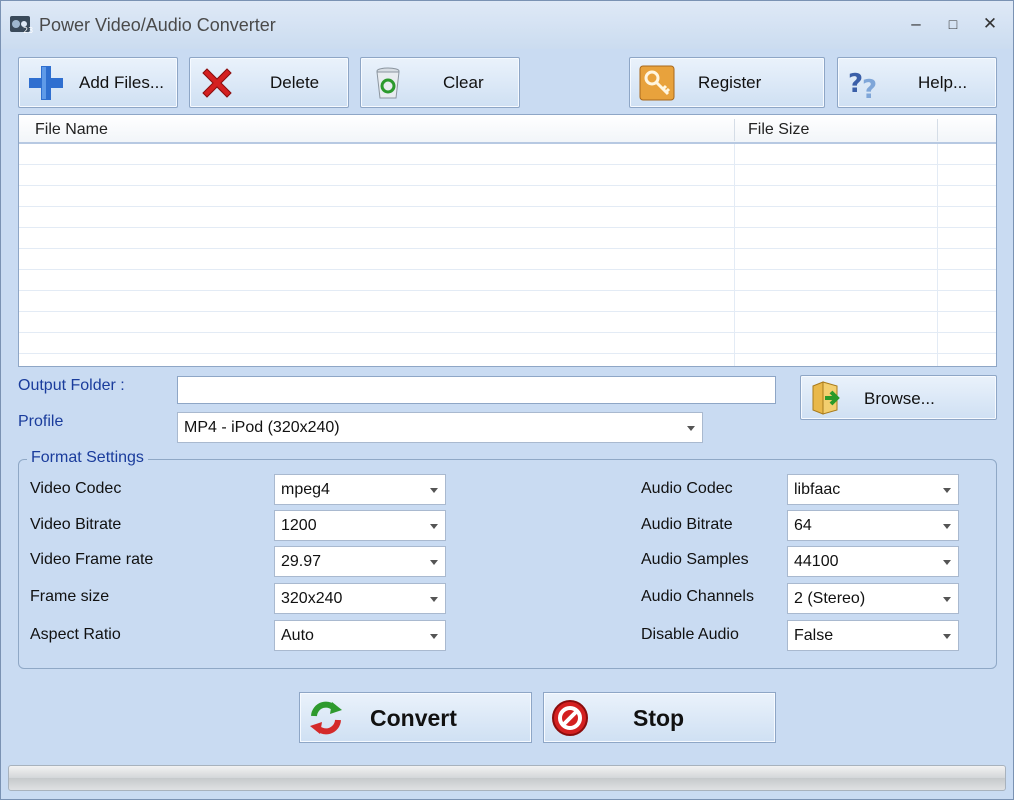 This screenshot has width=1014, height=800. I want to click on close-button: ✕, so click(990, 24).